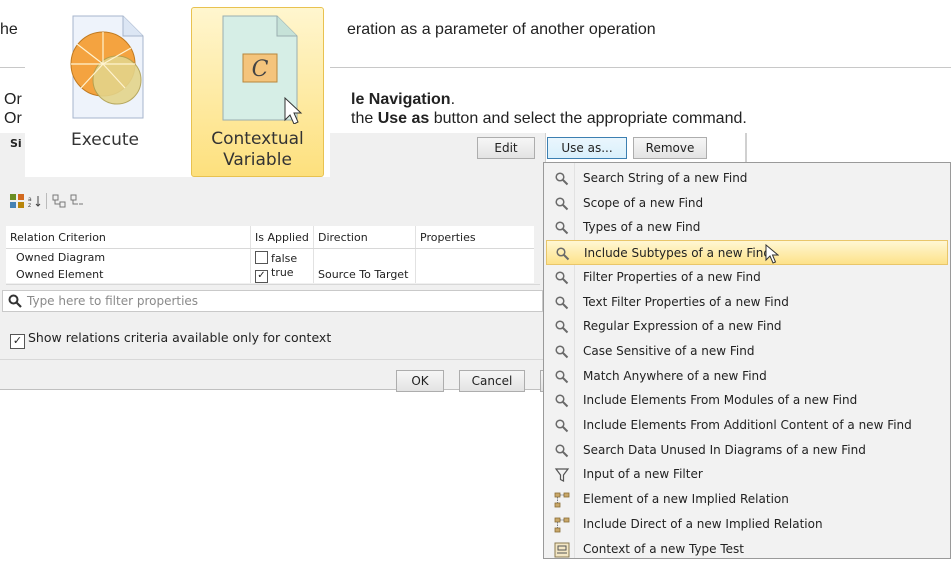  Describe the element at coordinates (475, 274) in the screenshot. I see `properties-cell` at that location.